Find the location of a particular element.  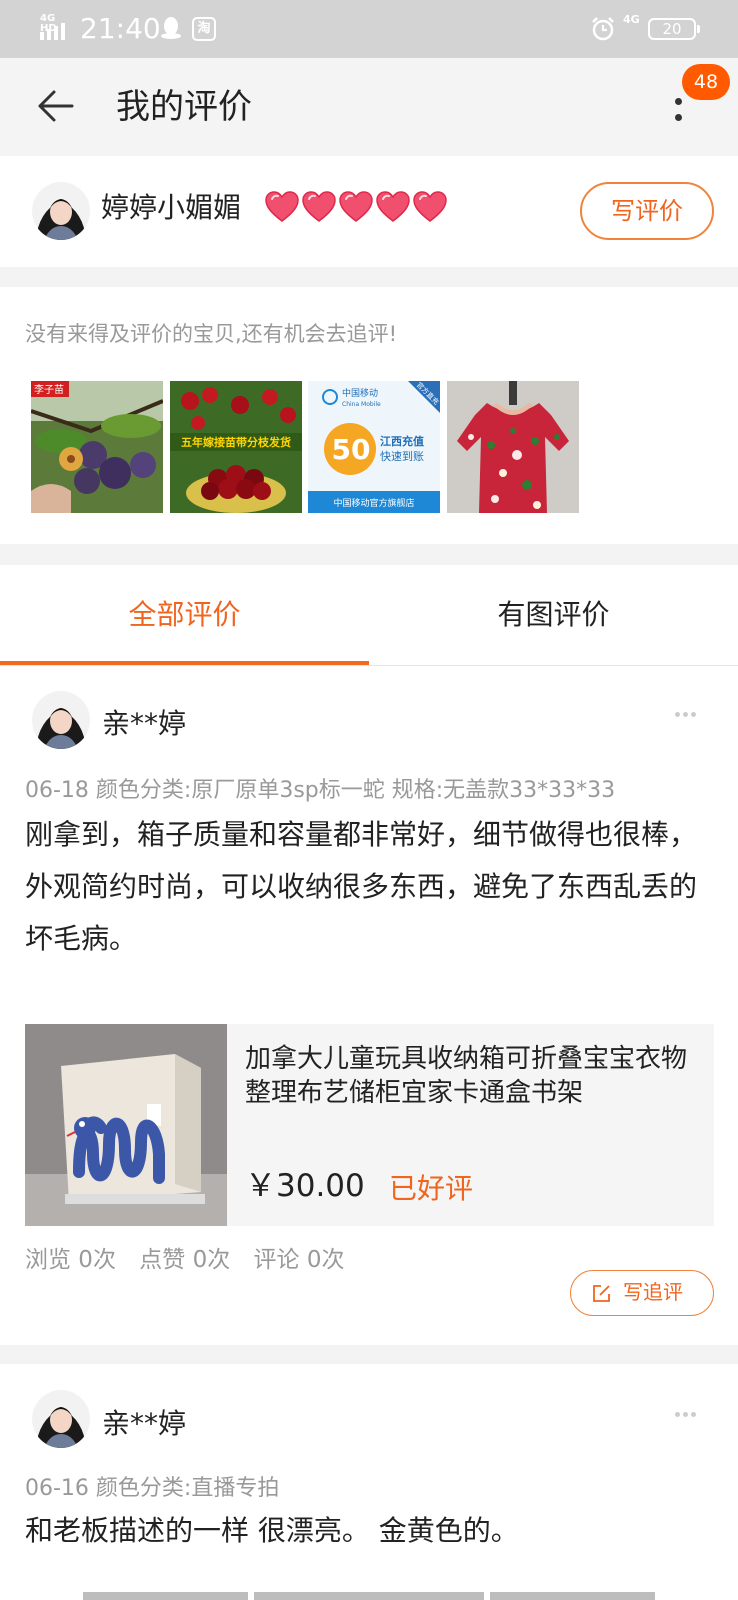

taobao-icon: 淘 is located at coordinates (204, 29).